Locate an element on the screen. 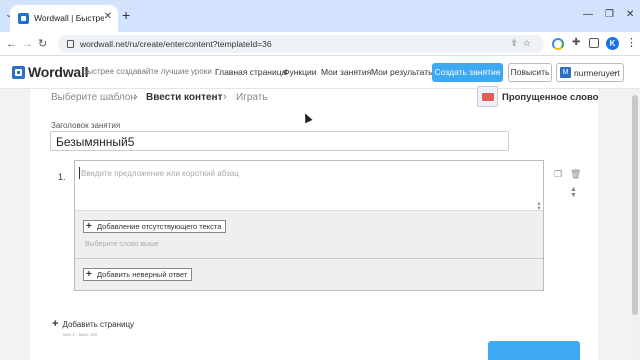 This screenshot has width=640, height=360. nav-home: Главная страница is located at coordinates (250, 72).